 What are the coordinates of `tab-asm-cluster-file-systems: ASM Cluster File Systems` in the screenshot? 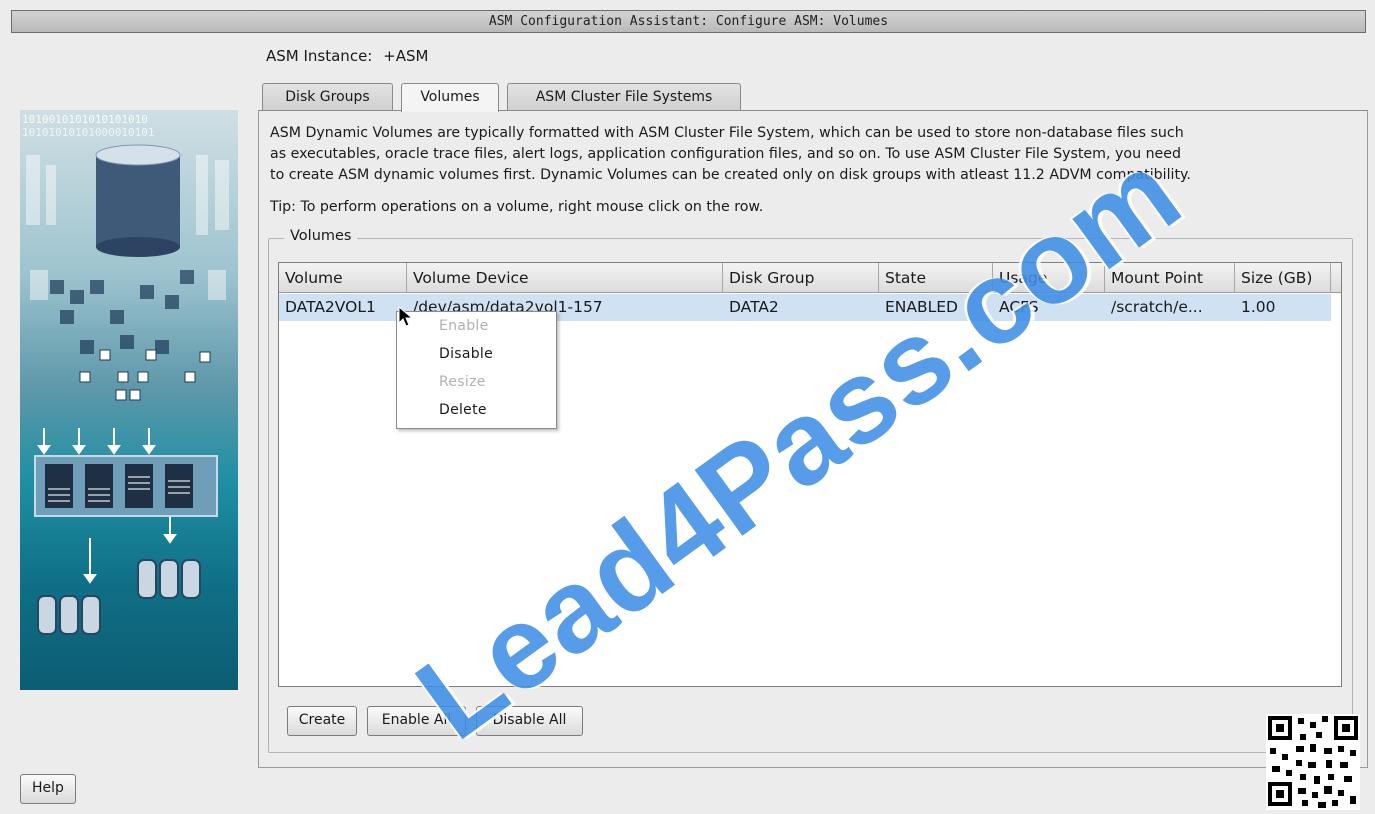 It's located at (624, 97).